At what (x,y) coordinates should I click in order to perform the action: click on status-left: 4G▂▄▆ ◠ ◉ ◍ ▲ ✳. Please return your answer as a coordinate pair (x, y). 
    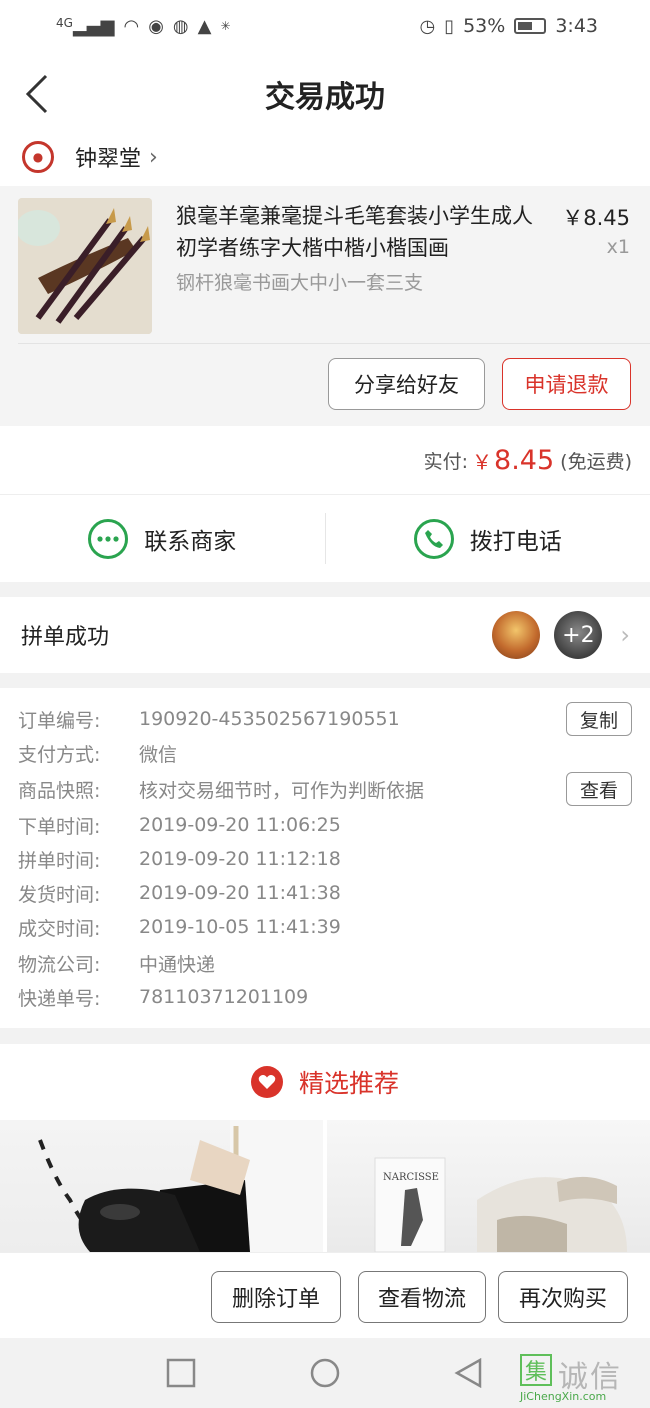
    Looking at the image, I should click on (143, 26).